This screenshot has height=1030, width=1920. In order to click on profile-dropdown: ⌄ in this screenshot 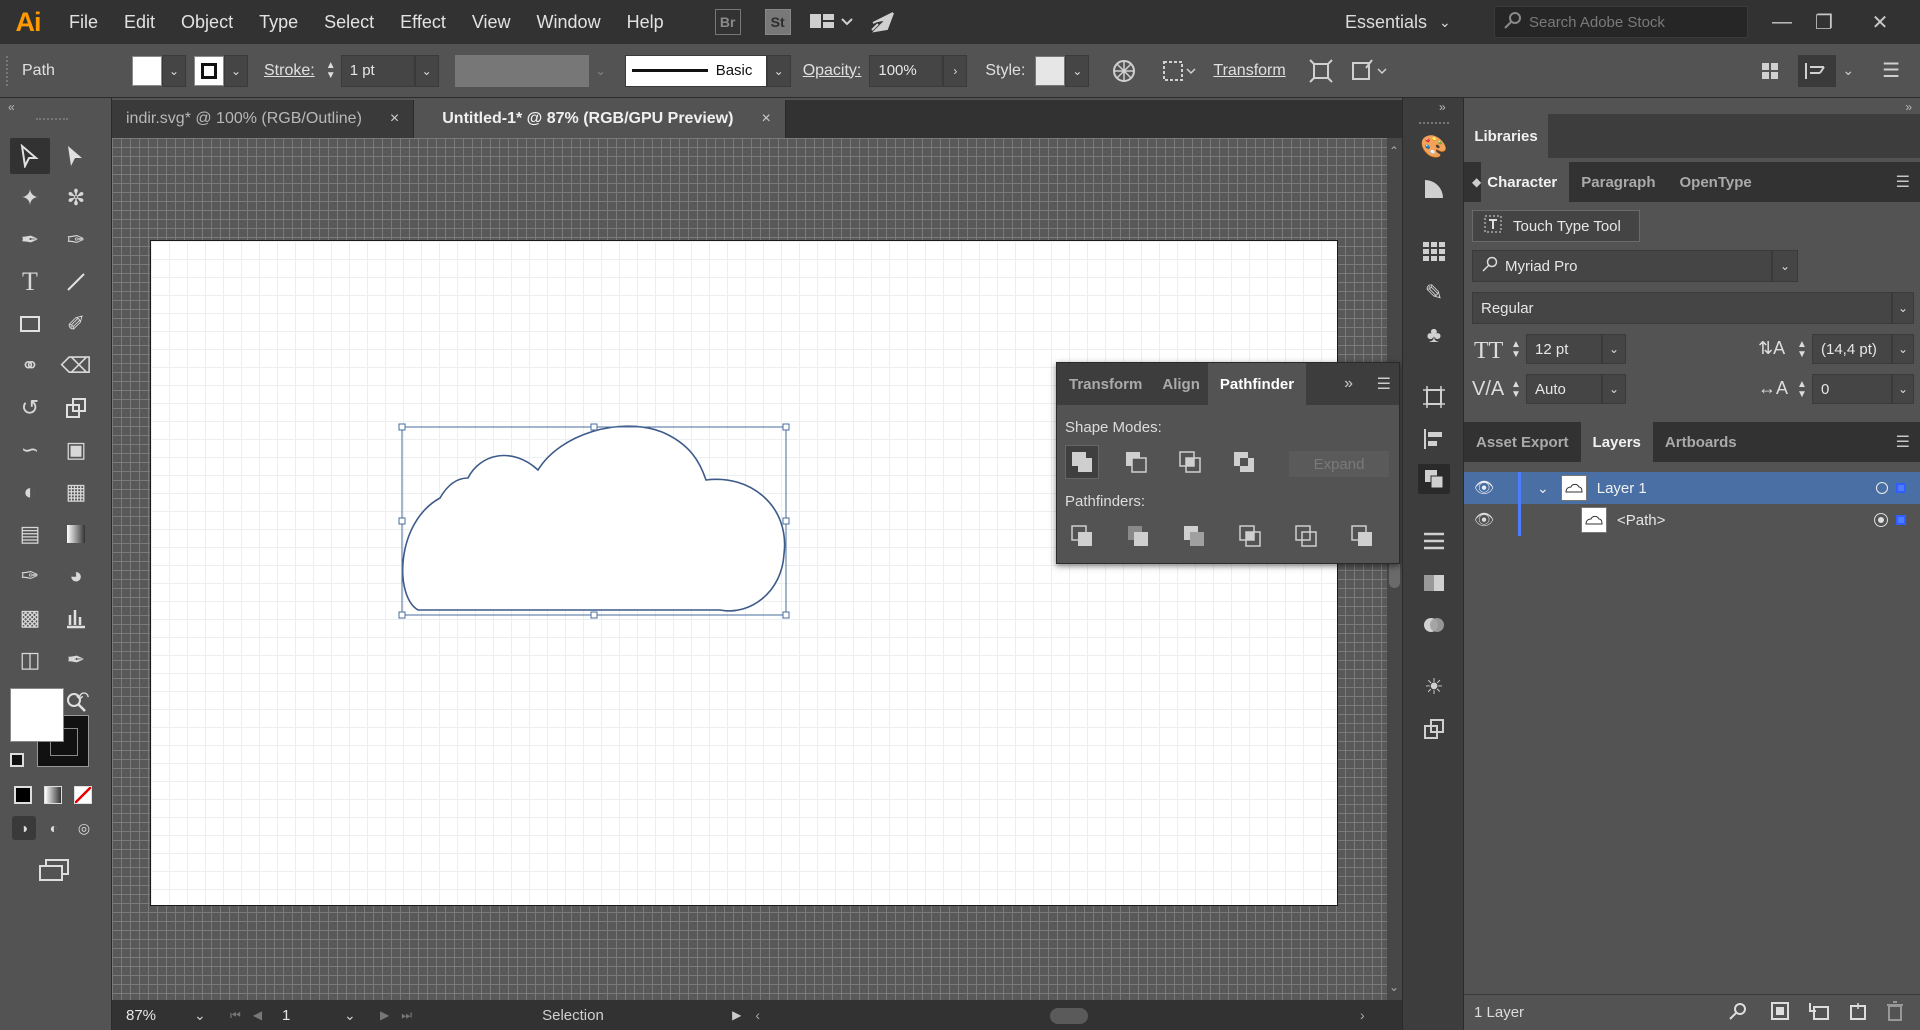, I will do `click(600, 70)`.